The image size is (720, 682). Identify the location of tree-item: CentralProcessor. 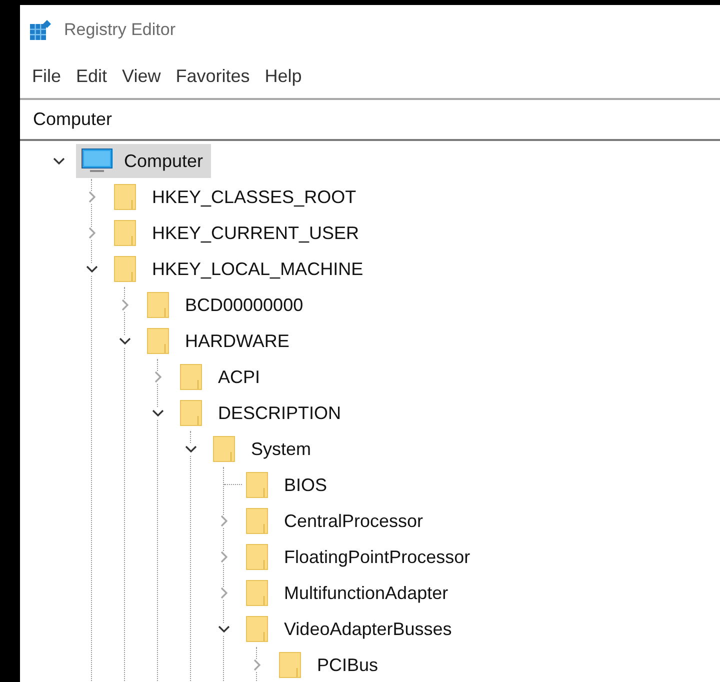
(336, 521).